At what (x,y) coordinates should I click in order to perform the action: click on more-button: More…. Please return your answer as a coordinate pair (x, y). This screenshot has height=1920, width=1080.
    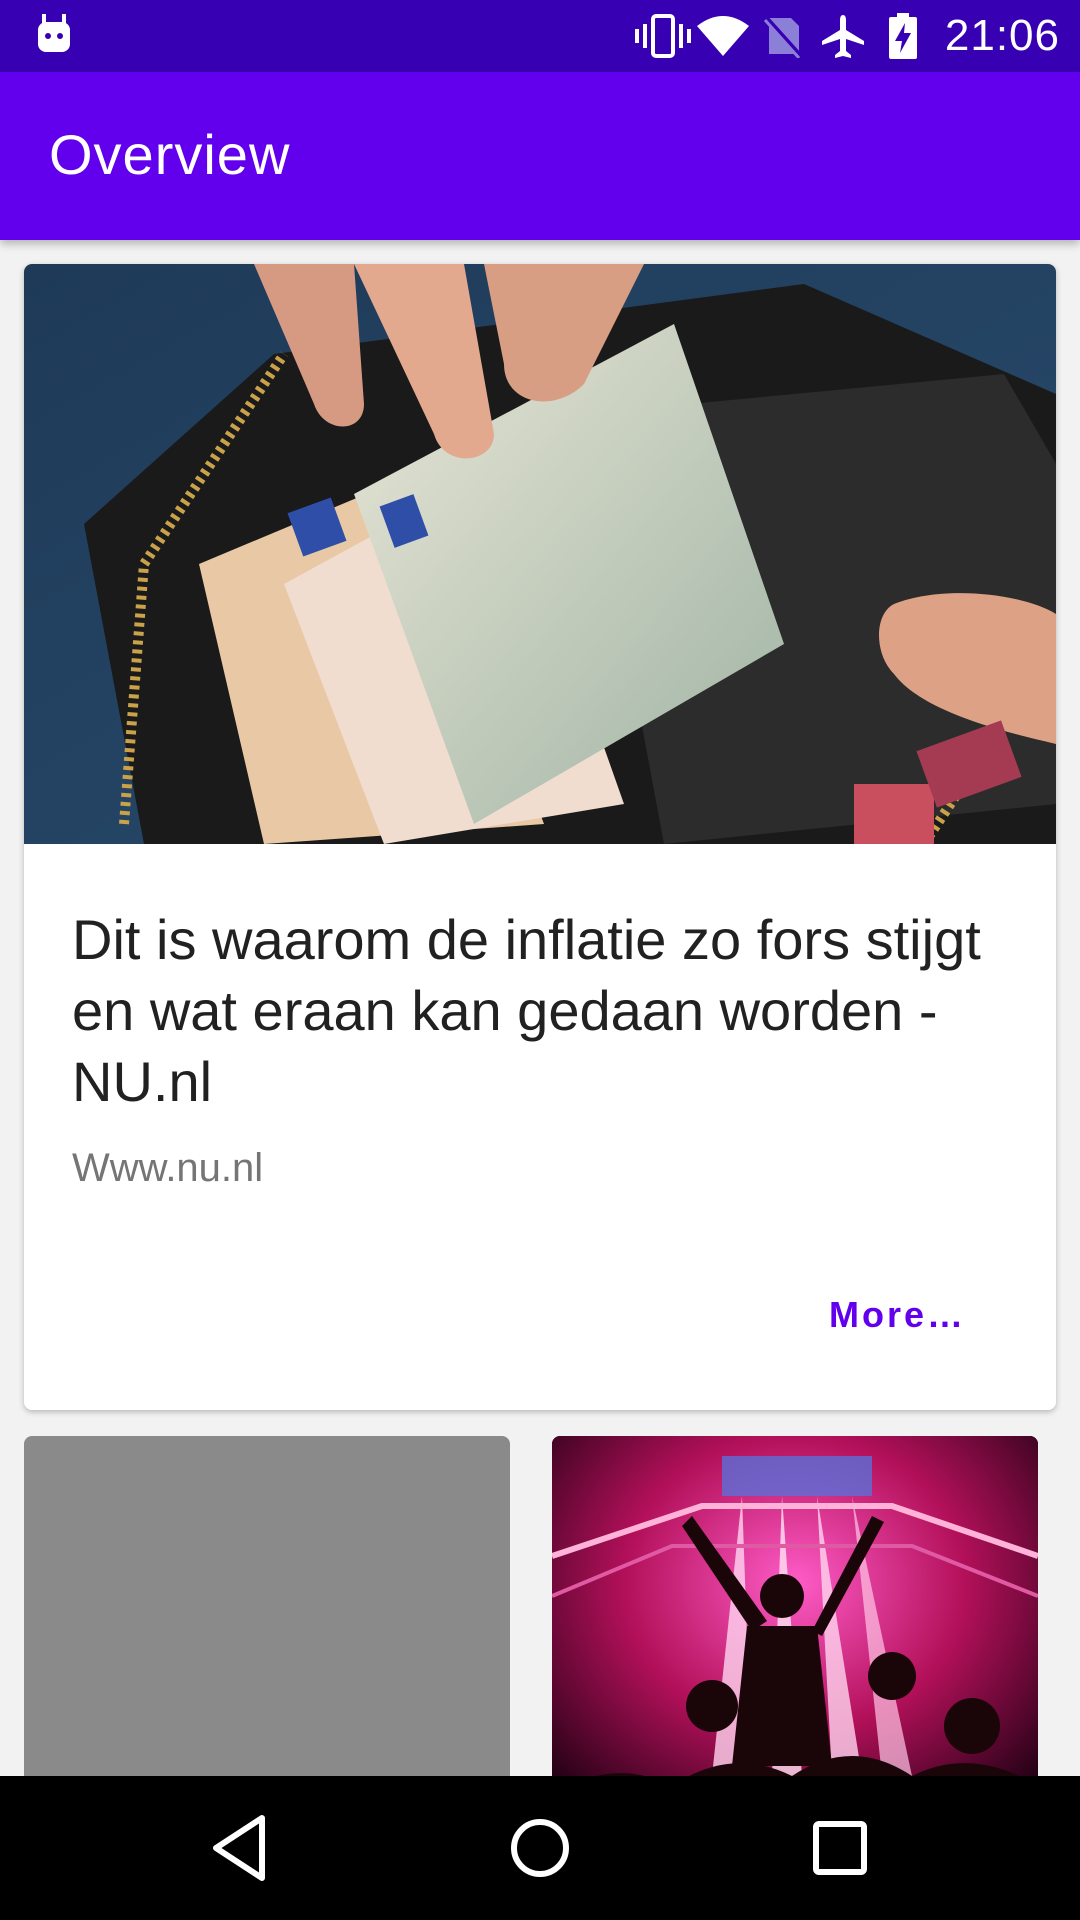
    Looking at the image, I should click on (897, 1315).